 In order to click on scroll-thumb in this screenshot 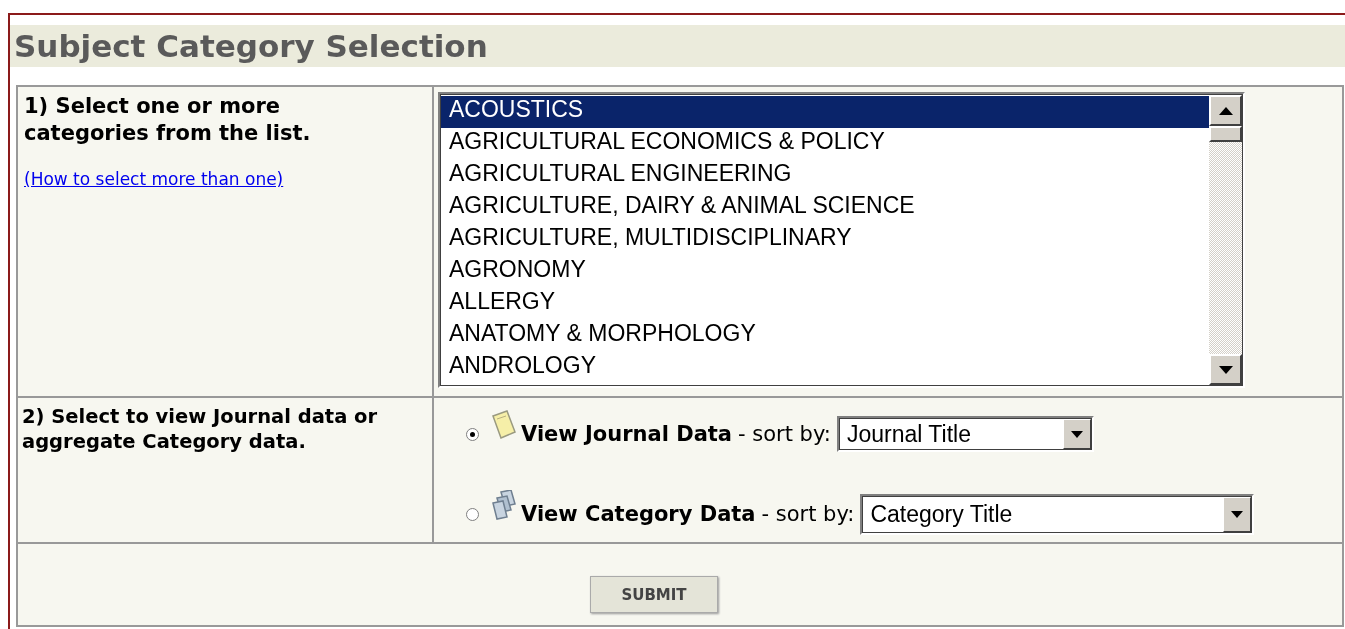, I will do `click(1225, 134)`.